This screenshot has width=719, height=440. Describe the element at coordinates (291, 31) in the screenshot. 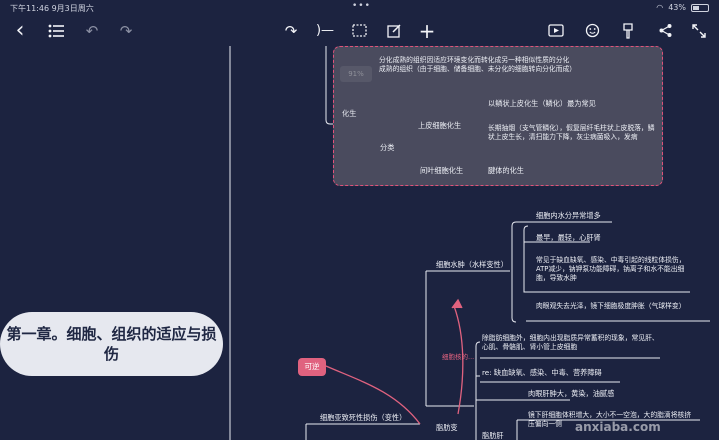

I see `relation-link-icon: ↷` at that location.